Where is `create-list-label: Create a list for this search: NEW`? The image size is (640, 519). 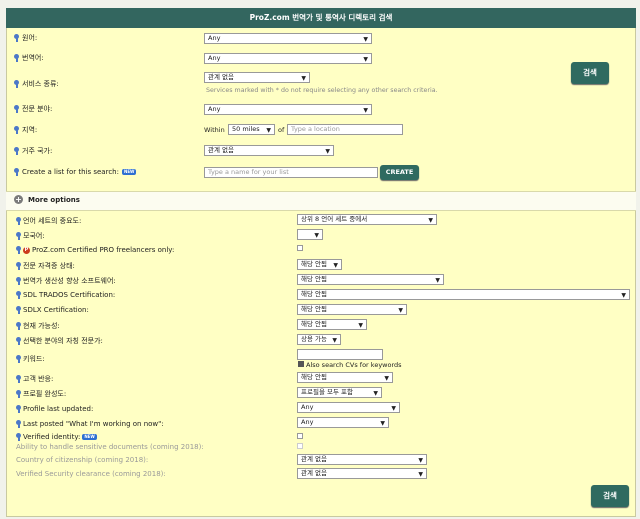
create-list-label: Create a list for this search: NEW is located at coordinates (75, 172).